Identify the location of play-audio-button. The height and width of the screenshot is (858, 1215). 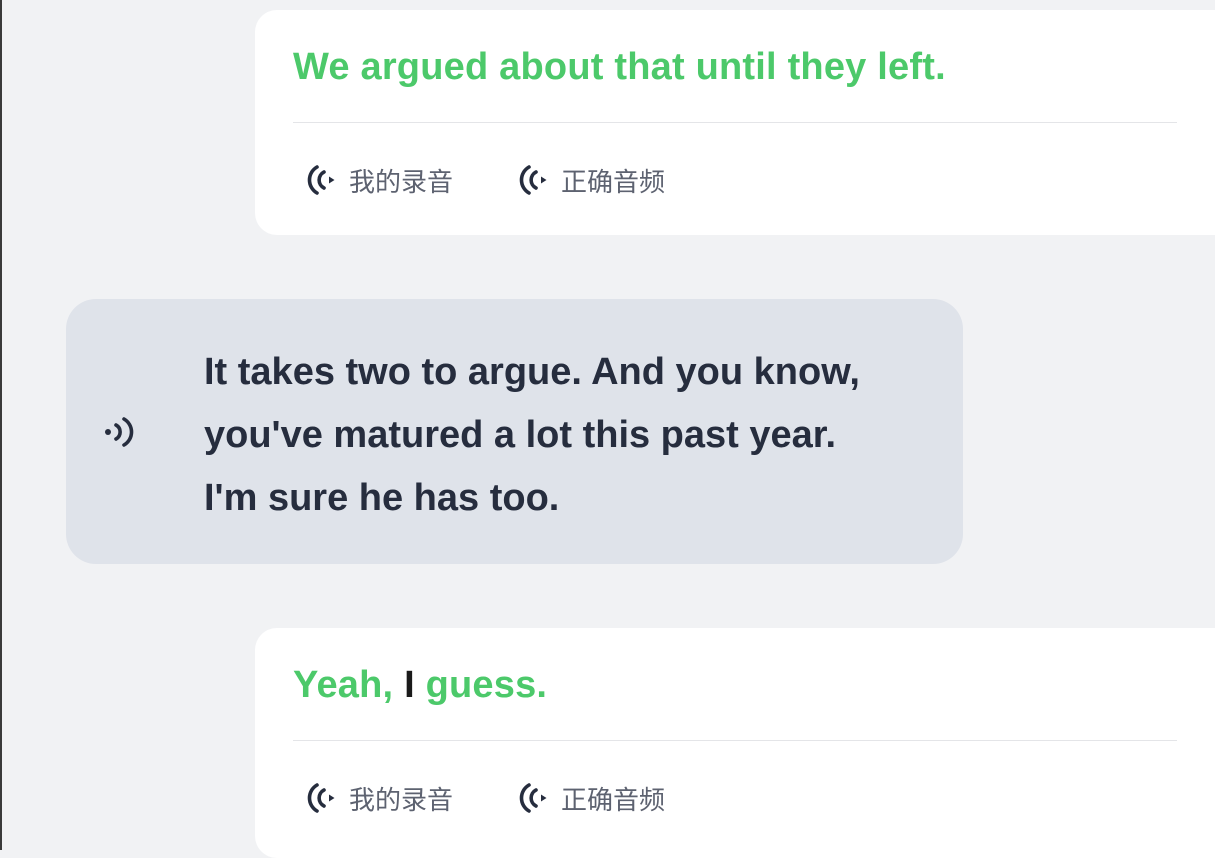
(122, 432).